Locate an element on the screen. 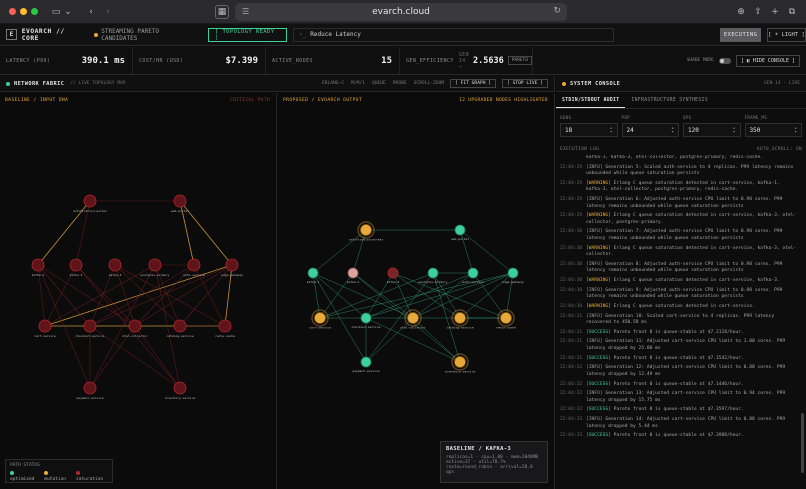 The image size is (806, 489). seg-scroll-zoom: SCROLL-ZOOM is located at coordinates (429, 83).